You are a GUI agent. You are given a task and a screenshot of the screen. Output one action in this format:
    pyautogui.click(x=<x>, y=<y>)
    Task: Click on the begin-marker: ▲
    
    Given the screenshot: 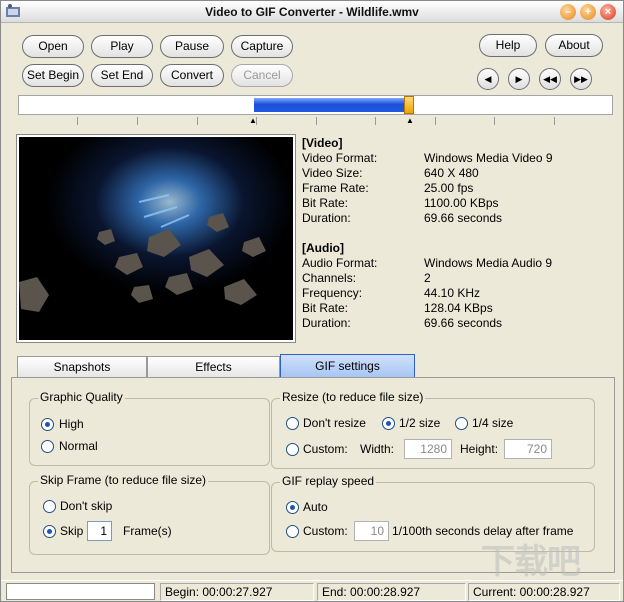 What is the action you would take?
    pyautogui.click(x=253, y=120)
    